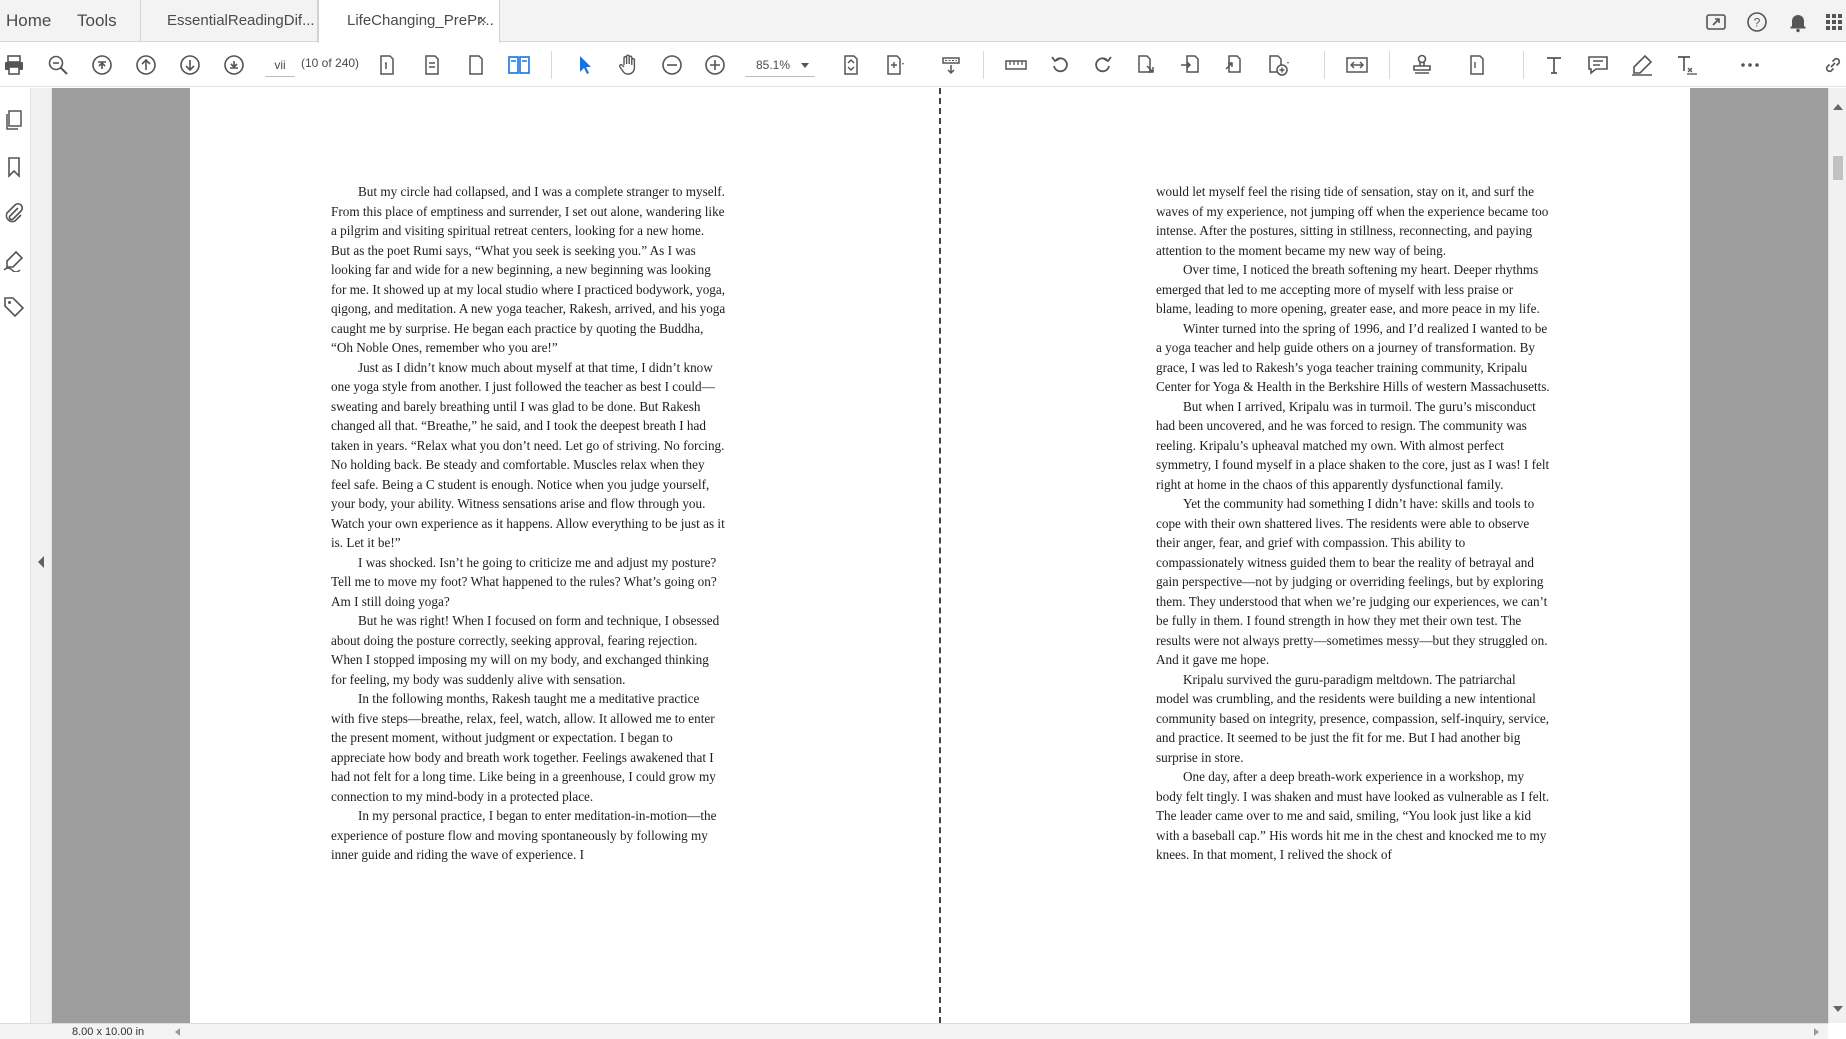 Image resolution: width=1846 pixels, height=1039 pixels. What do you see at coordinates (432, 65) in the screenshot?
I see `scroll-page-icon` at bounding box center [432, 65].